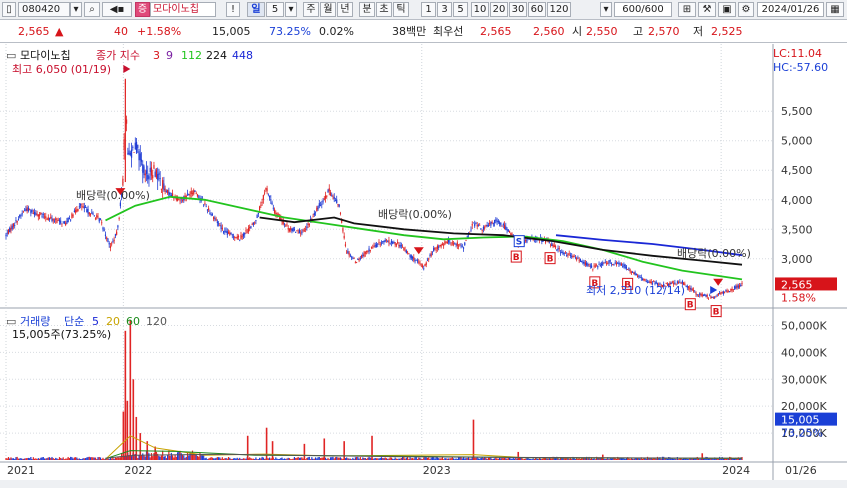  What do you see at coordinates (328, 9) in the screenshot?
I see `tab-month: 월` at bounding box center [328, 9].